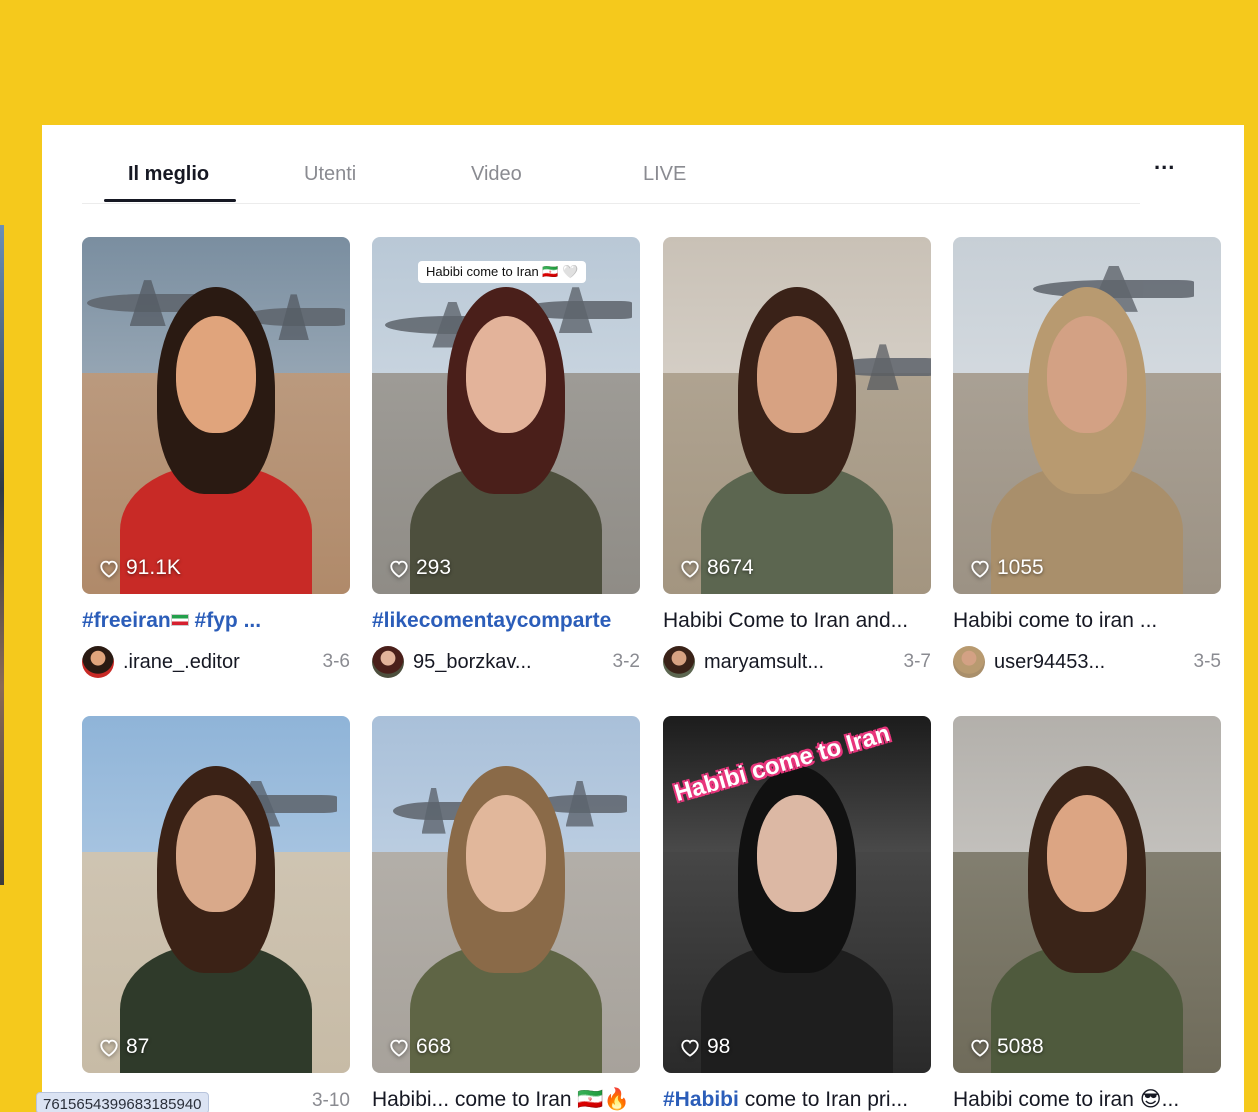 The height and width of the screenshot is (1112, 1258). Describe the element at coordinates (1020, 1046) in the screenshot. I see `like-count-value: 5088` at that location.